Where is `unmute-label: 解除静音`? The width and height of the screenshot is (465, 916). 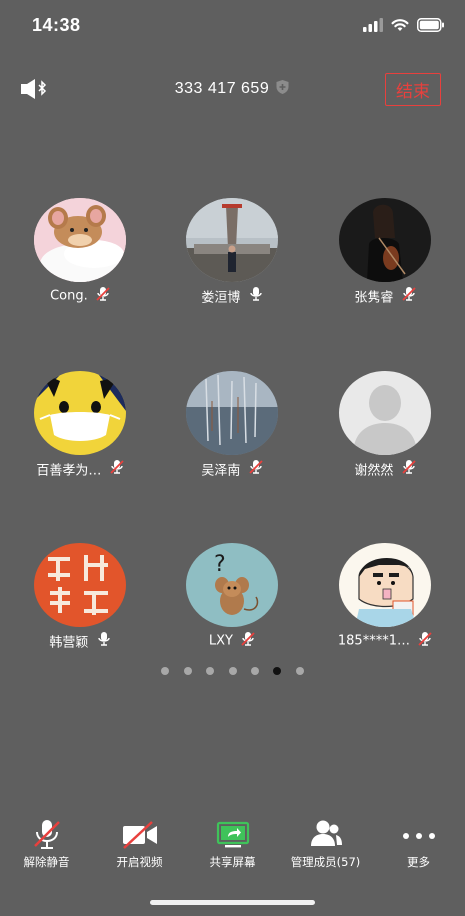
unmute-label: 解除静音 is located at coordinates (46, 862).